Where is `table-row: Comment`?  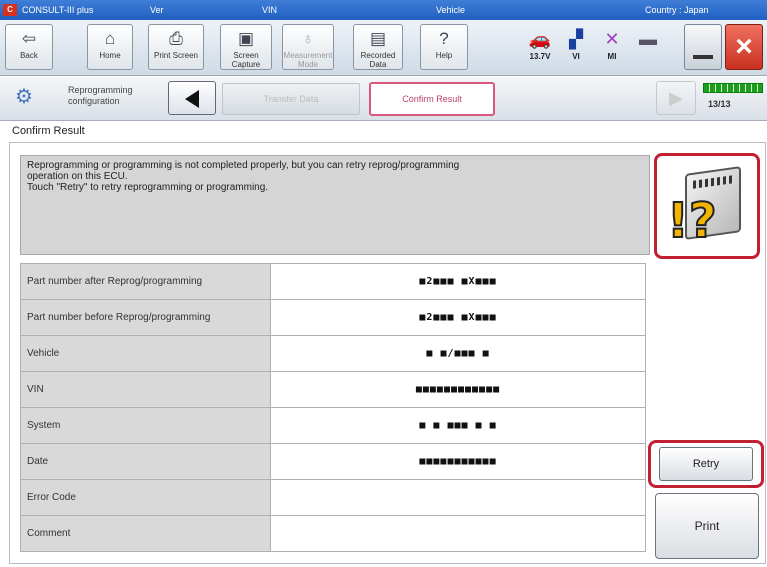 table-row: Comment is located at coordinates (333, 533).